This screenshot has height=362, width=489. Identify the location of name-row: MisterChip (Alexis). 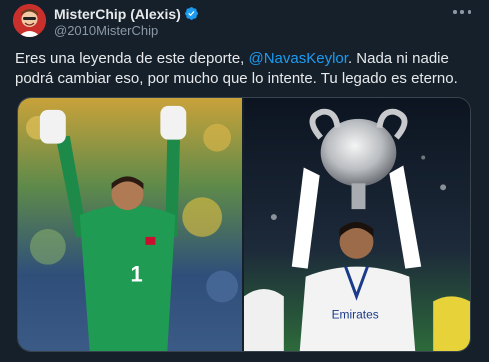
(251, 13).